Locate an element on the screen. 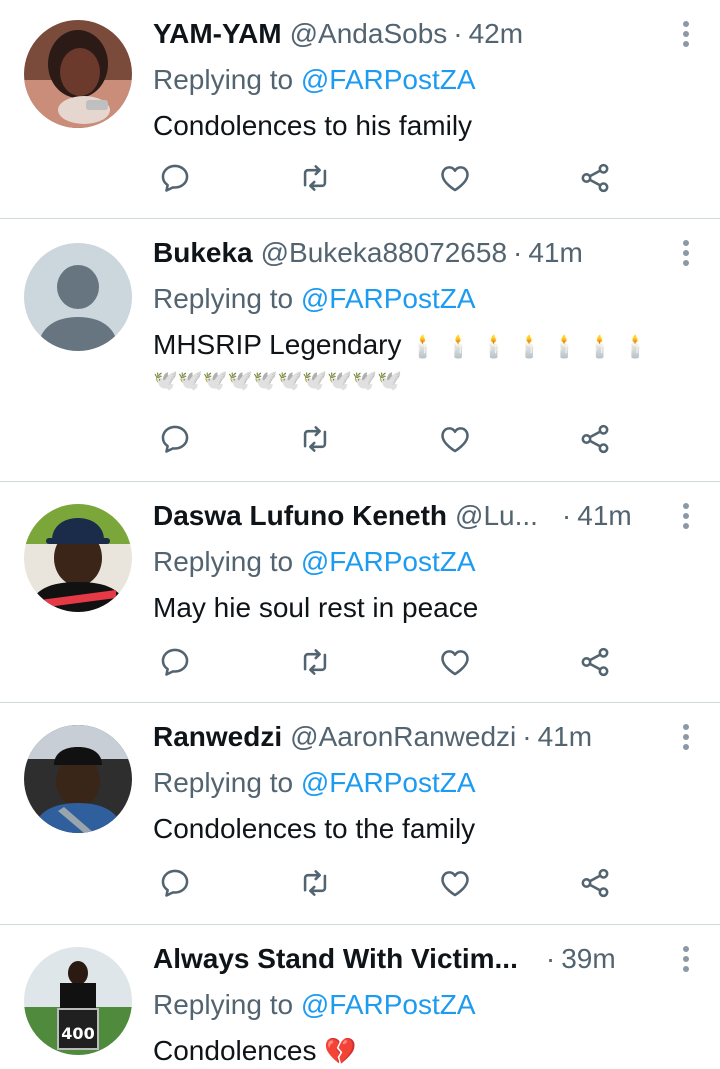  tweet-text-content: Condolences is located at coordinates (235, 1050).